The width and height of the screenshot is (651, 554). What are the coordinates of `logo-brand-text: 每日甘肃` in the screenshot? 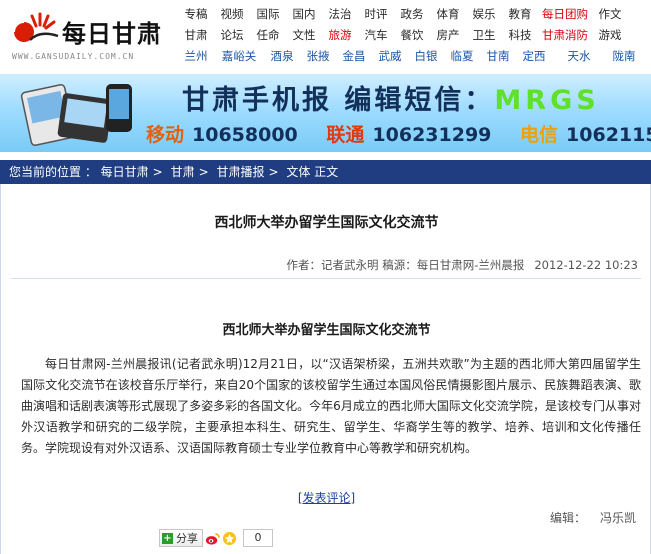 It's located at (112, 34).